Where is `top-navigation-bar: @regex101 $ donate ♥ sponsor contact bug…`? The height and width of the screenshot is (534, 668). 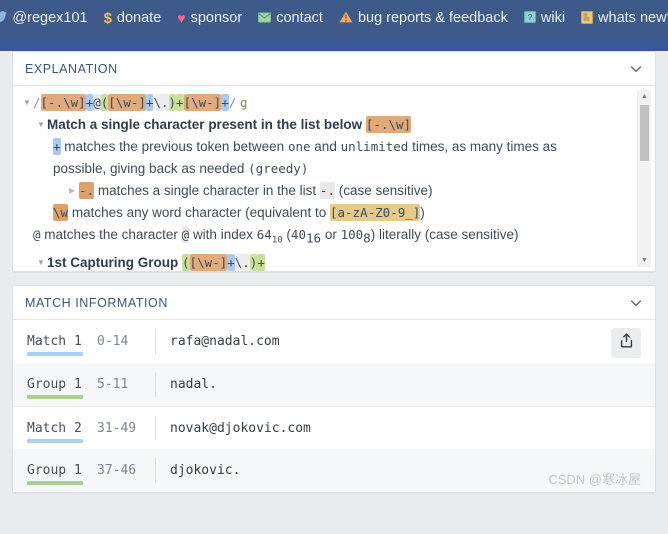 top-navigation-bar: @regex101 $ donate ♥ sponsor contact bug… is located at coordinates (334, 20).